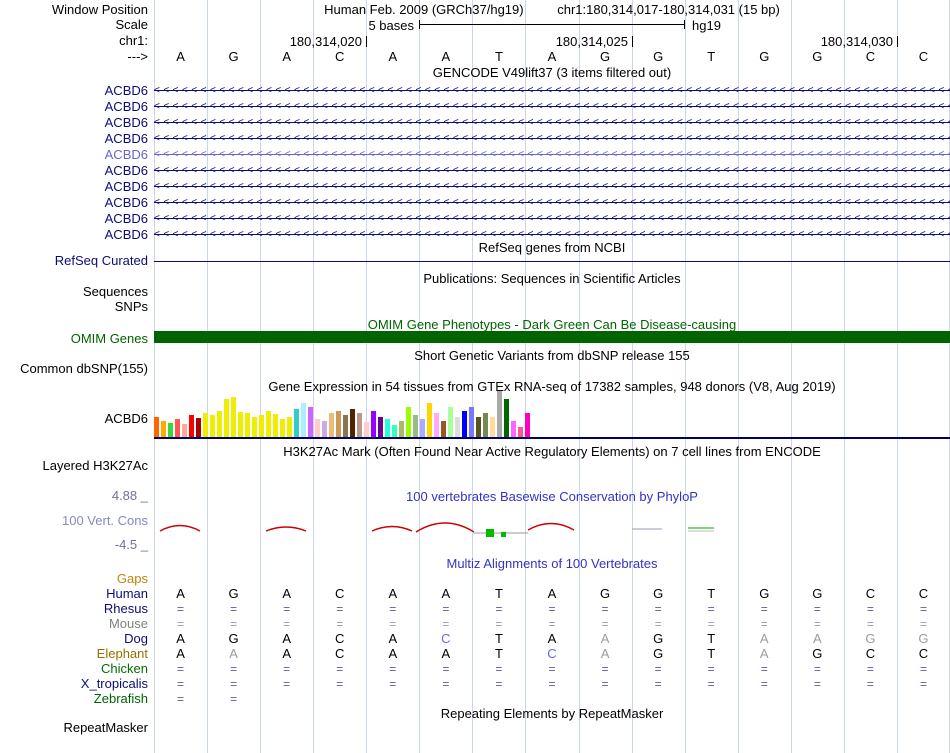 The image size is (950, 753). Describe the element at coordinates (552, 699) in the screenshot. I see `alignment-row-zebrafish: = =` at that location.